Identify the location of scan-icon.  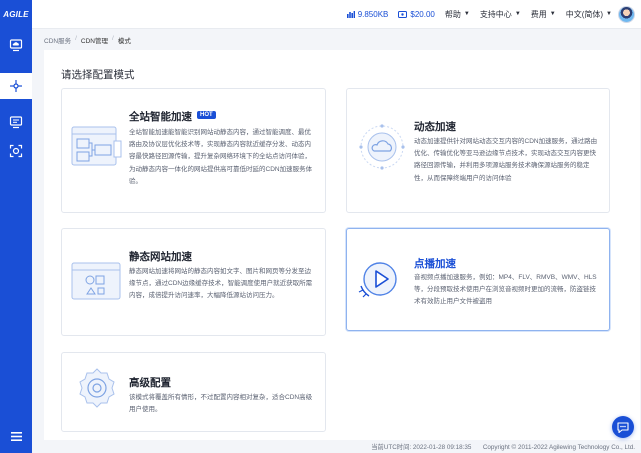
(16, 151).